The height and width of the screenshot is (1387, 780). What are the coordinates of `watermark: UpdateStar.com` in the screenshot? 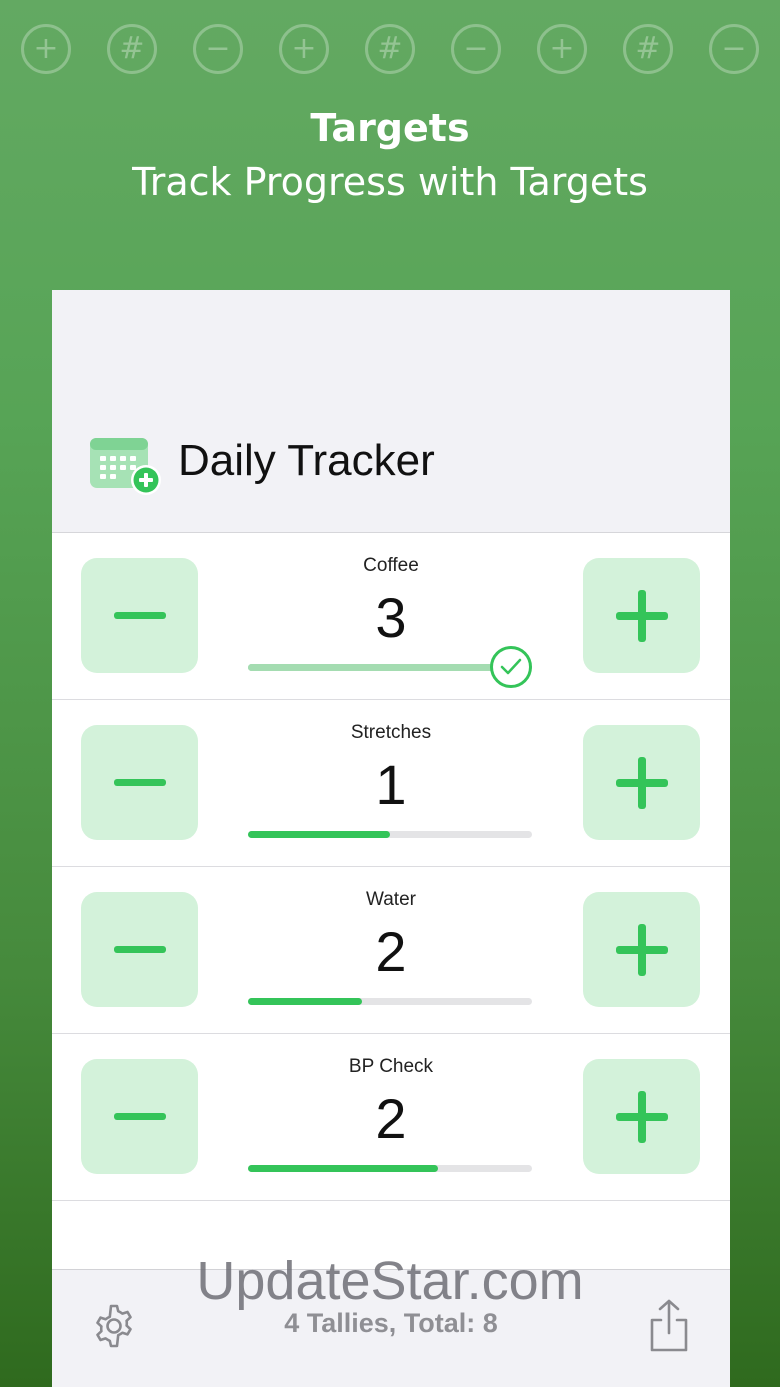 It's located at (390, 1281).